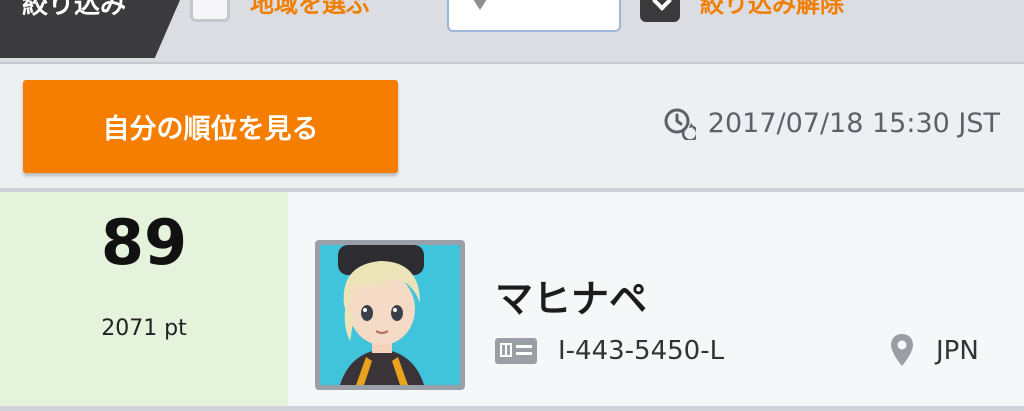 This screenshot has height=411, width=1024. What do you see at coordinates (144, 299) in the screenshot?
I see `rank-cell: 89 2071 pt` at bounding box center [144, 299].